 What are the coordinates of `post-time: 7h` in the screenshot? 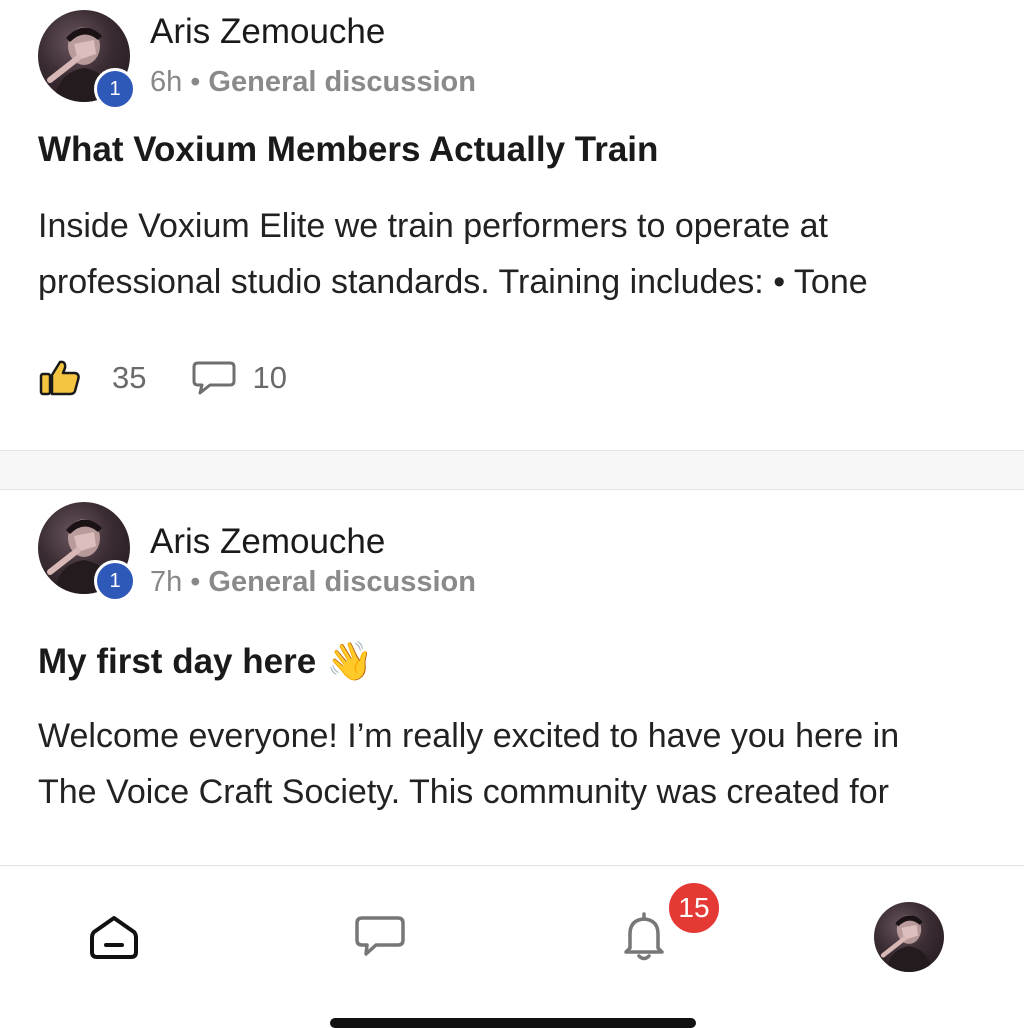 It's located at (166, 582).